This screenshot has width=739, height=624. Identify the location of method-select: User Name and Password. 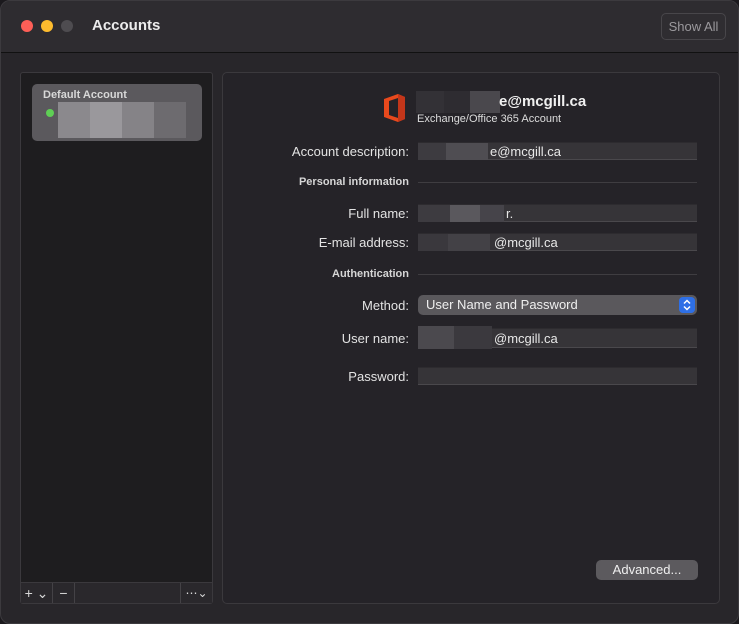
(557, 305).